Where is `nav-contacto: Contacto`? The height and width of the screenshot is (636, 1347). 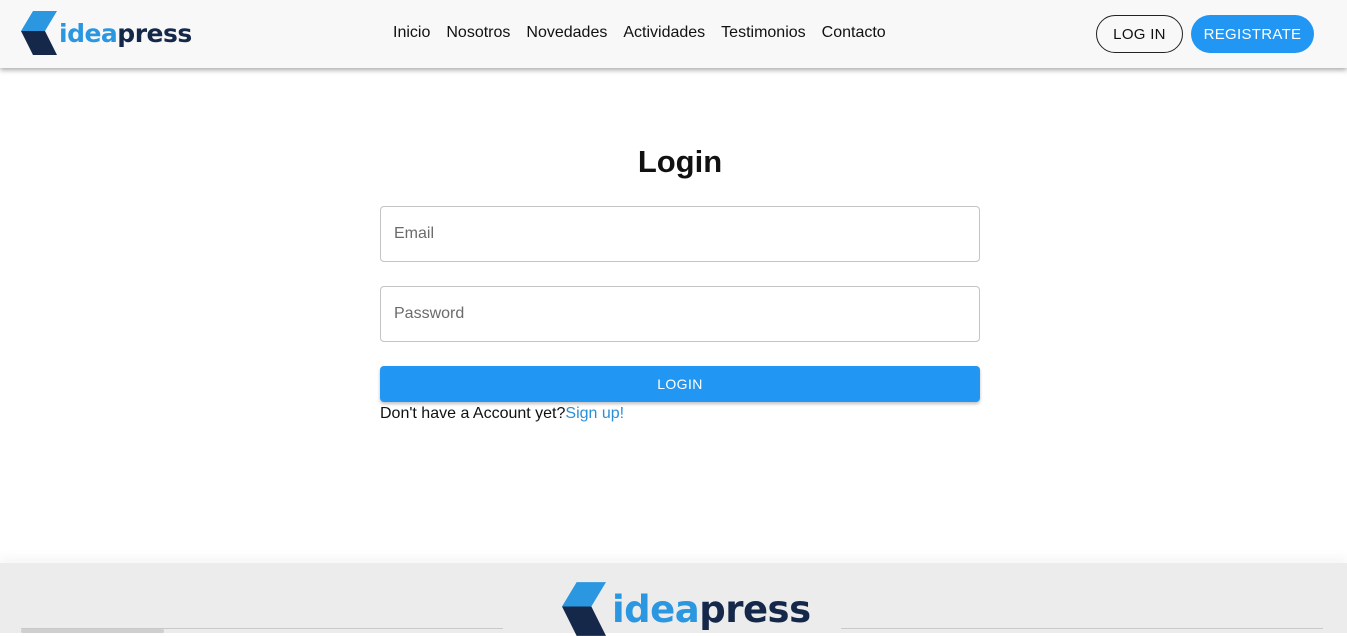 nav-contacto: Contacto is located at coordinates (854, 33).